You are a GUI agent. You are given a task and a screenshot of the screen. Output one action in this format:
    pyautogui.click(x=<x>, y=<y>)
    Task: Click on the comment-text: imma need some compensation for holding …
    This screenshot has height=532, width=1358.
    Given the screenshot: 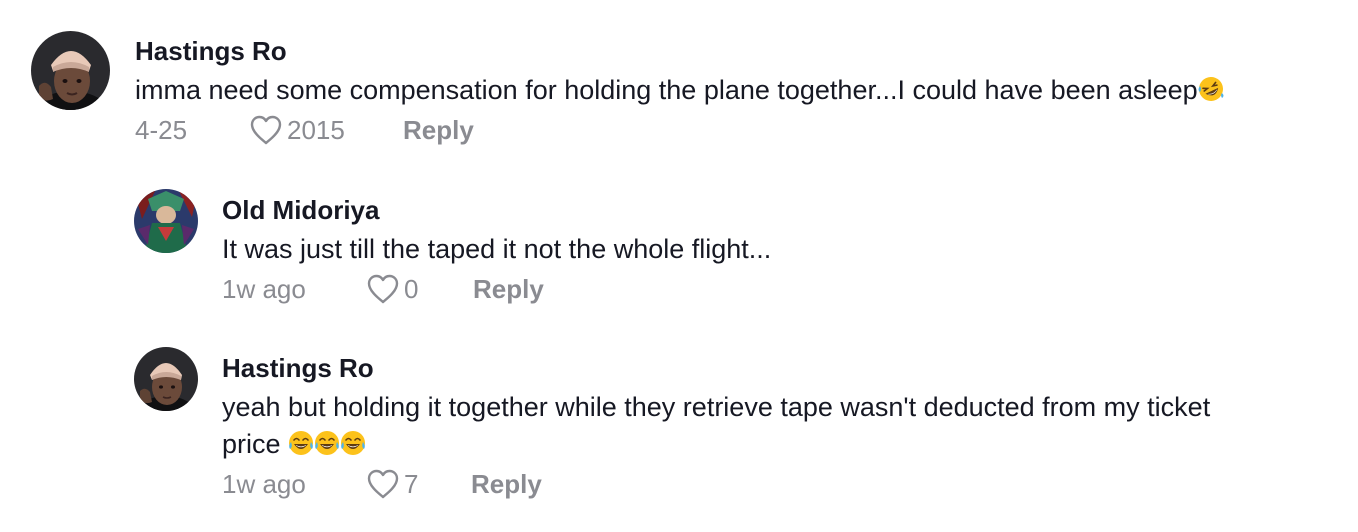 What is the action you would take?
    pyautogui.click(x=740, y=90)
    